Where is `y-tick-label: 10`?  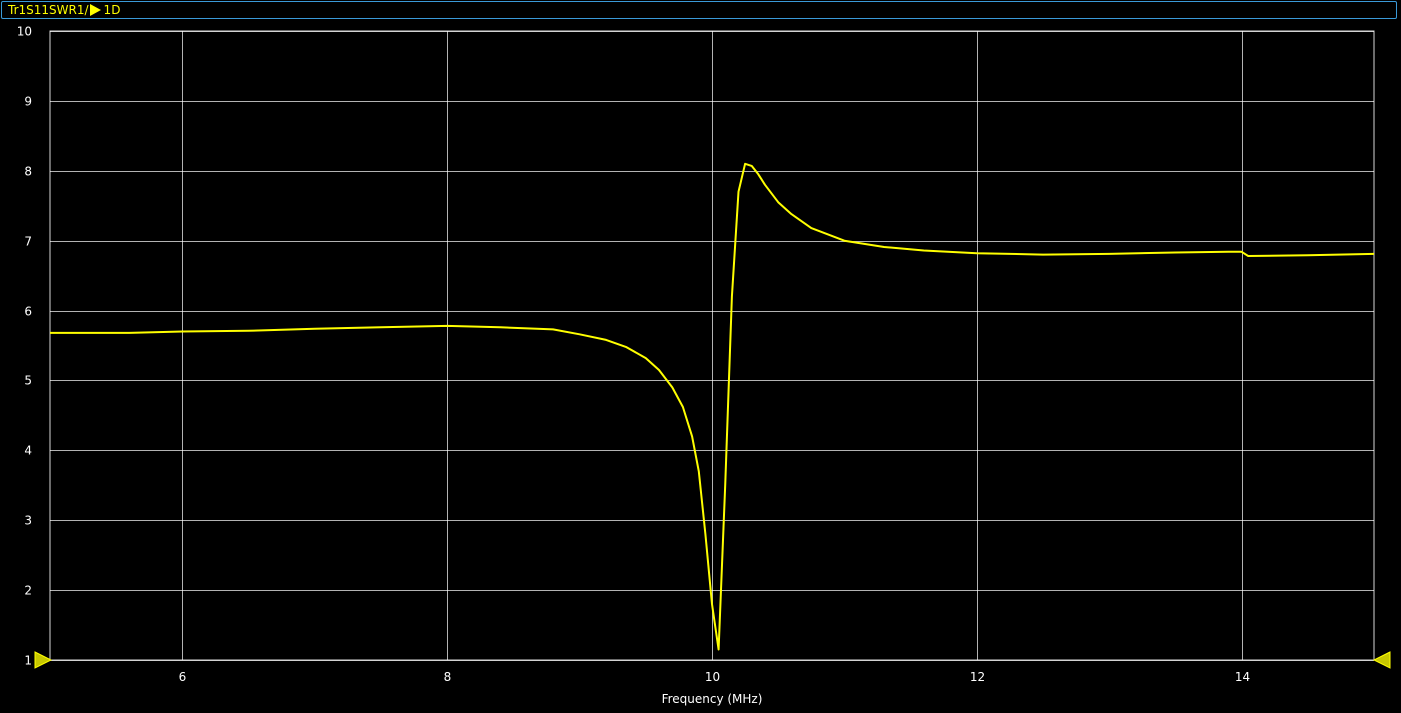
y-tick-label: 10 is located at coordinates (24, 32).